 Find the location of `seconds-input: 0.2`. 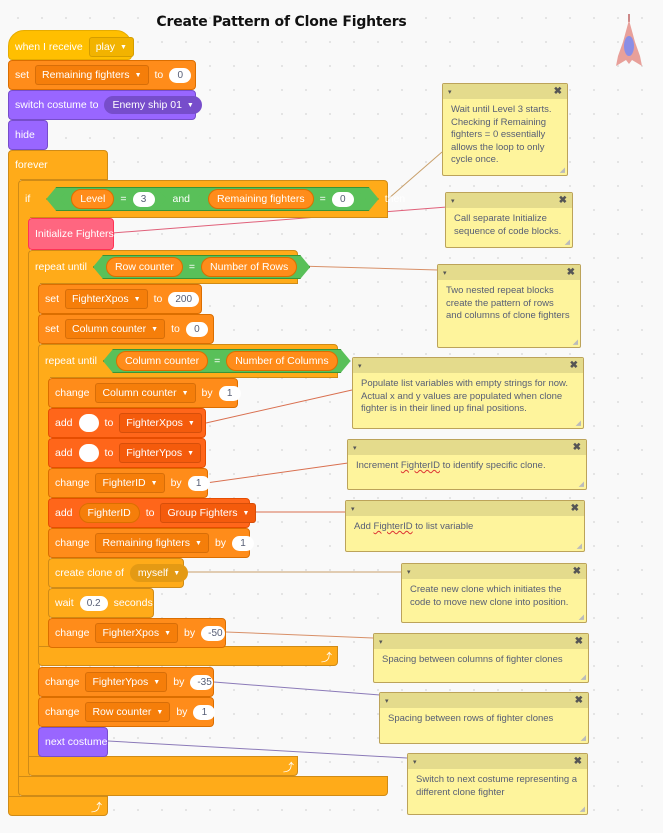

seconds-input: 0.2 is located at coordinates (93, 603).